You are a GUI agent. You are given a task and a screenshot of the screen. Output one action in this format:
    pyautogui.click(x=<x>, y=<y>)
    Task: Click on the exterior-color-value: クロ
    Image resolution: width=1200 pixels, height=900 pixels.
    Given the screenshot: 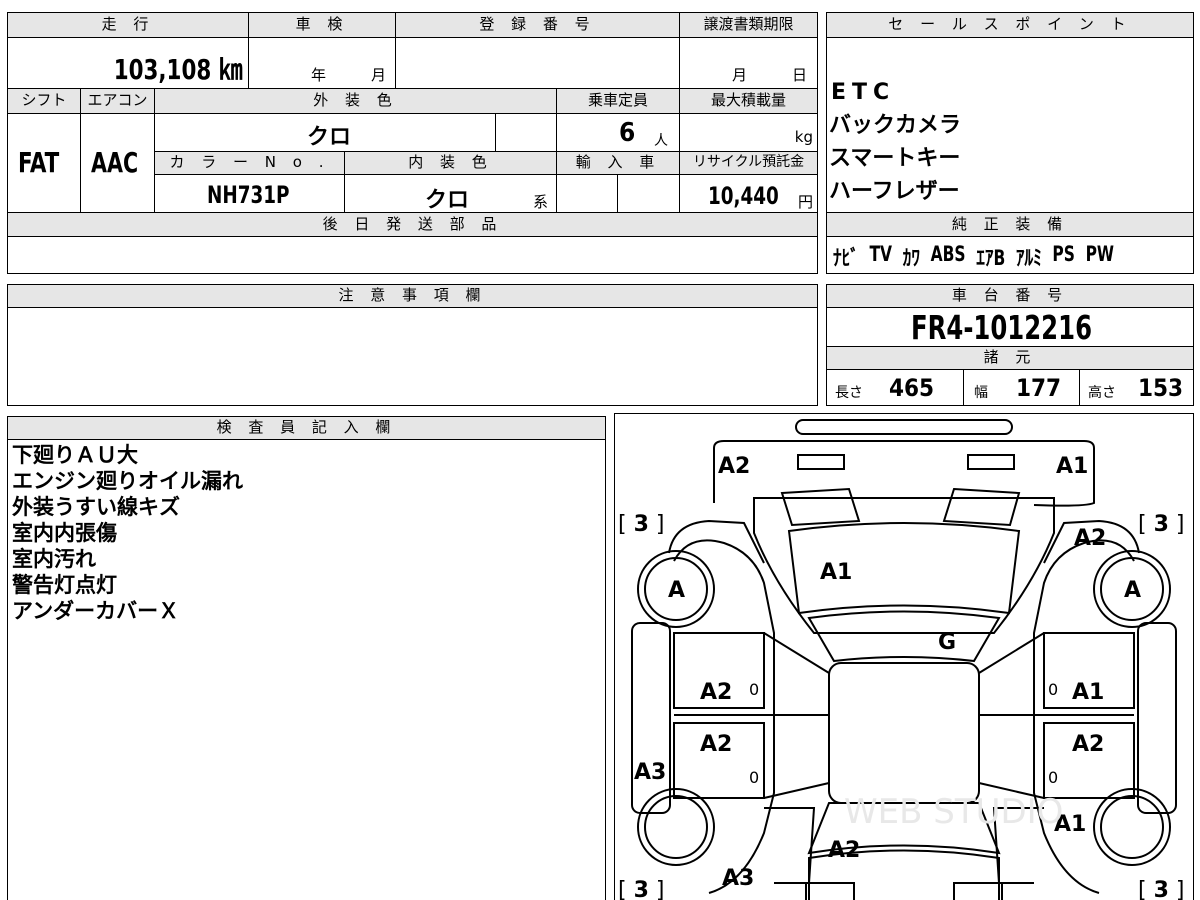 What is the action you would take?
    pyautogui.click(x=329, y=137)
    